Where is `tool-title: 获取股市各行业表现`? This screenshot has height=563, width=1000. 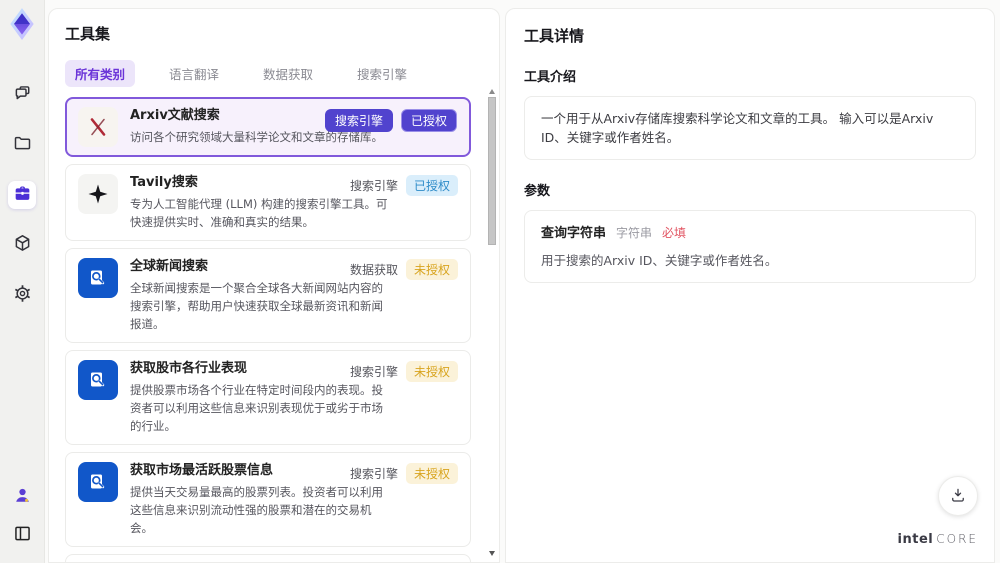 tool-title: 获取股市各行业表现 is located at coordinates (189, 368).